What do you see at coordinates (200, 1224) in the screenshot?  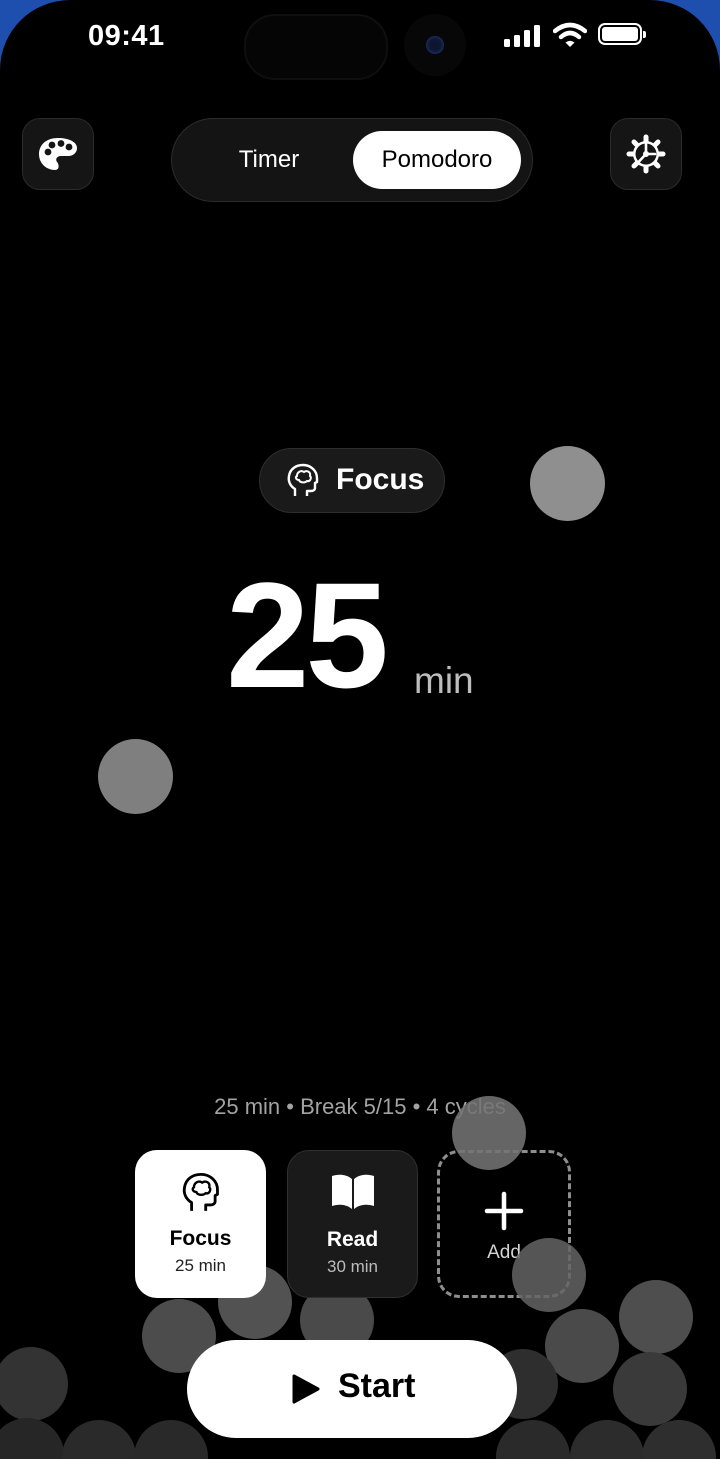 I see `preset-card-focus: Focus 25 min` at bounding box center [200, 1224].